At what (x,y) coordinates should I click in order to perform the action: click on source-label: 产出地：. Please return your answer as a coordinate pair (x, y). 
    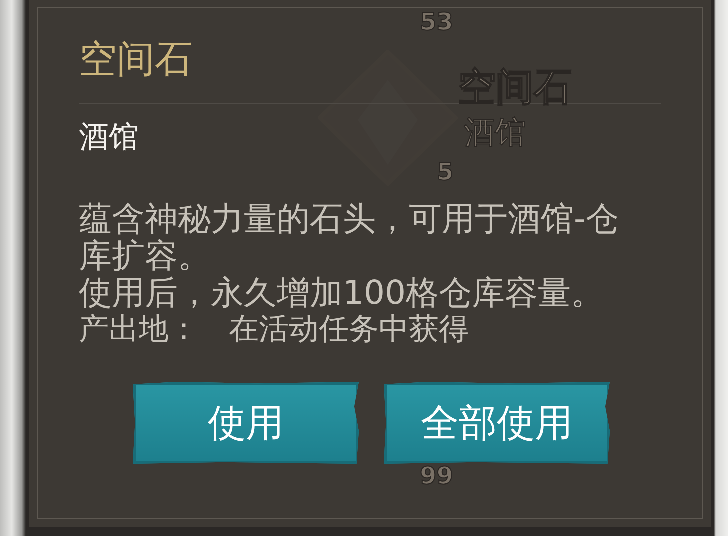
    Looking at the image, I should click on (139, 329).